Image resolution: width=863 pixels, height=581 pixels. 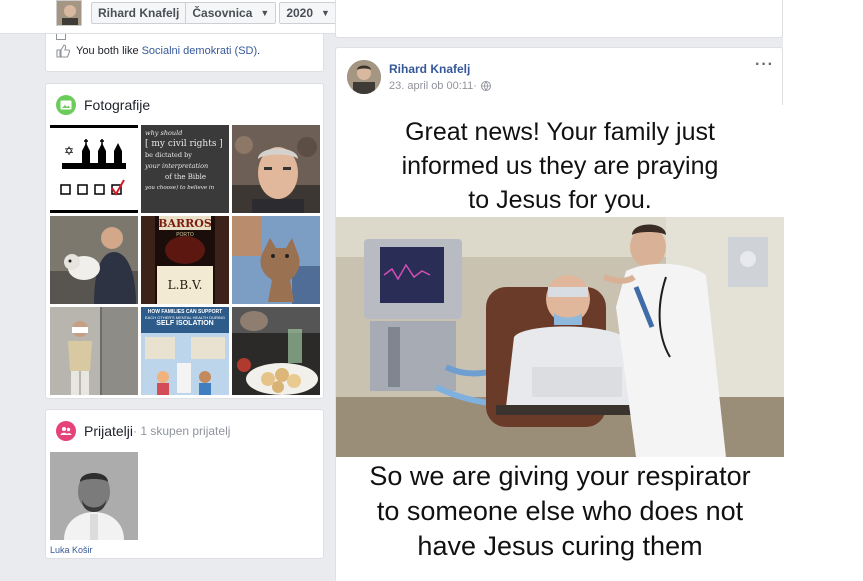 What do you see at coordinates (560, 546) in the screenshot?
I see `meme-line: have Jesus curing them` at bounding box center [560, 546].